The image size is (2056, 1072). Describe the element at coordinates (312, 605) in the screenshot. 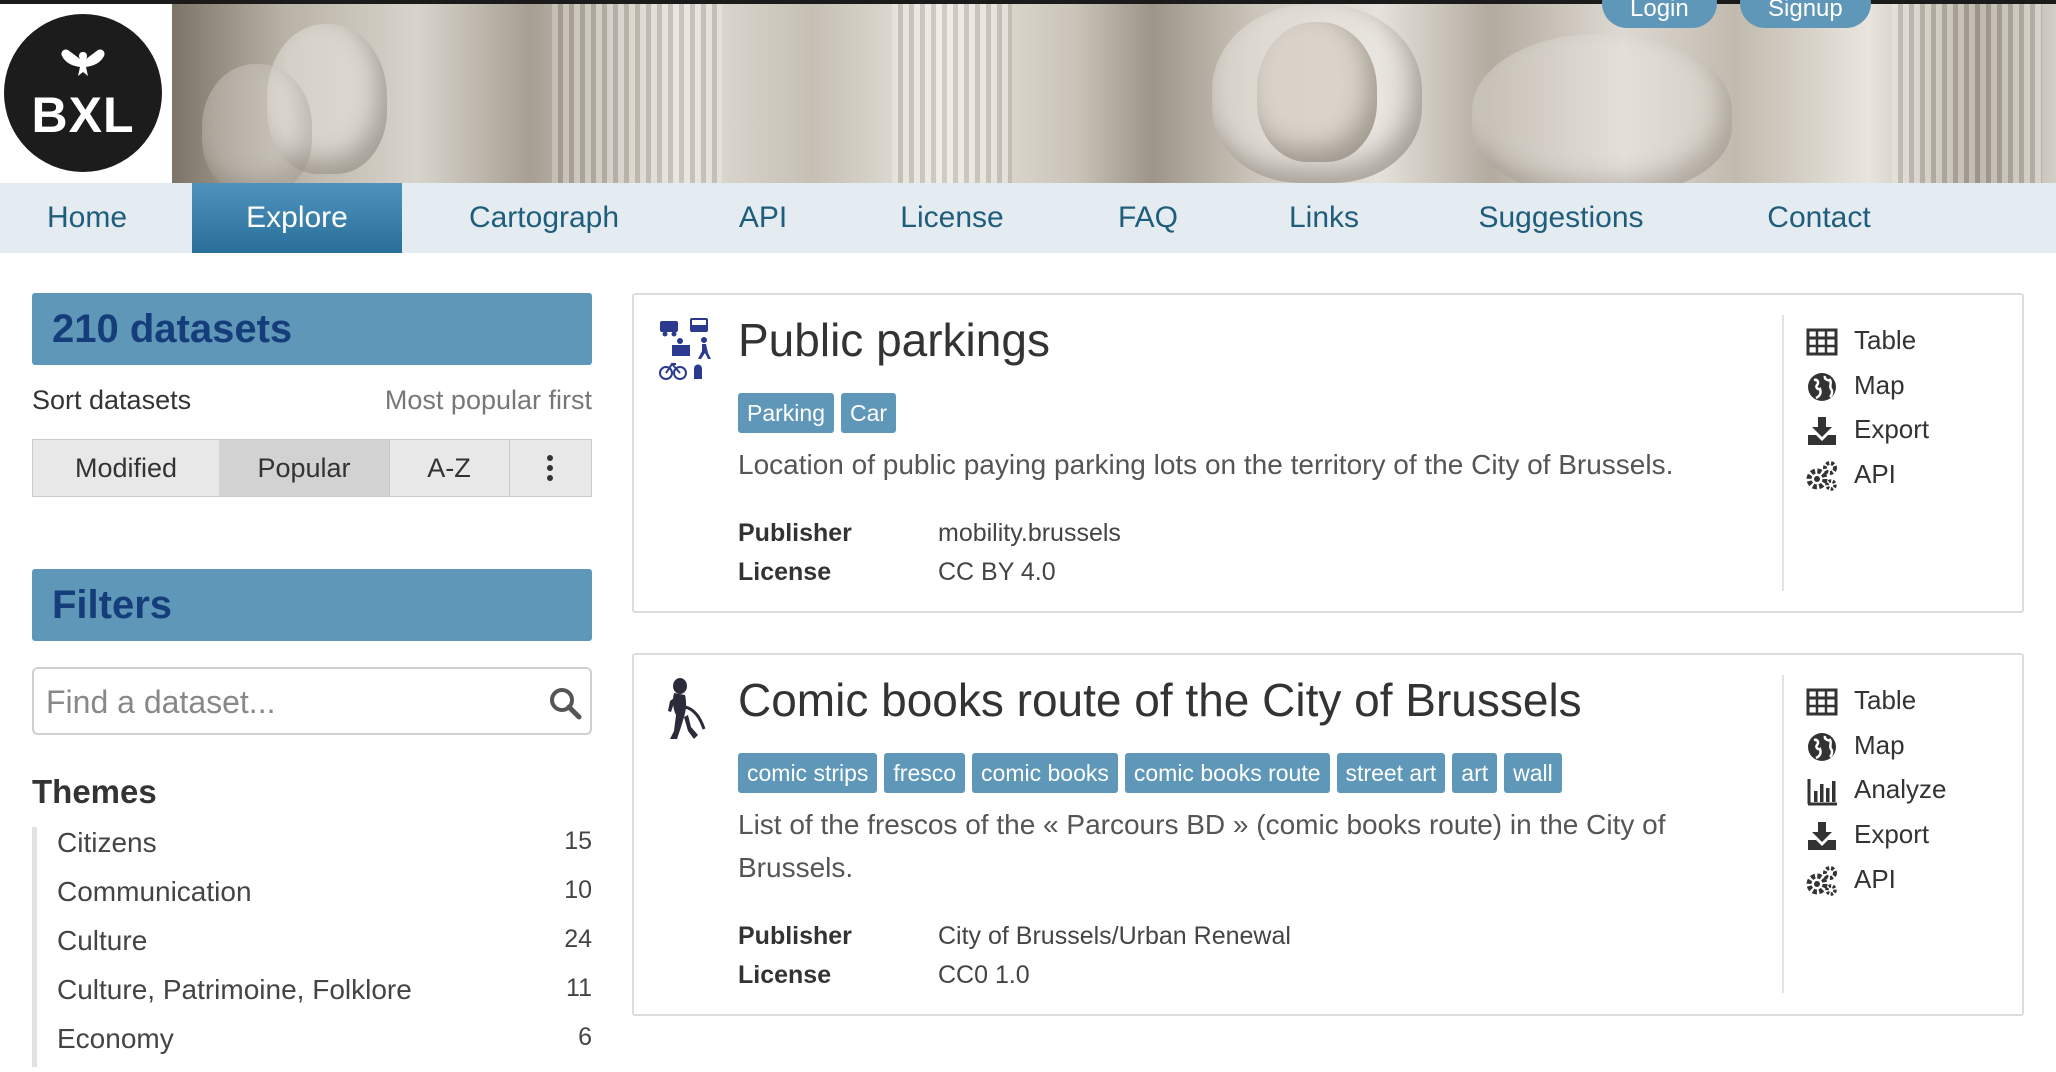

I see `filters-title: Filters` at that location.